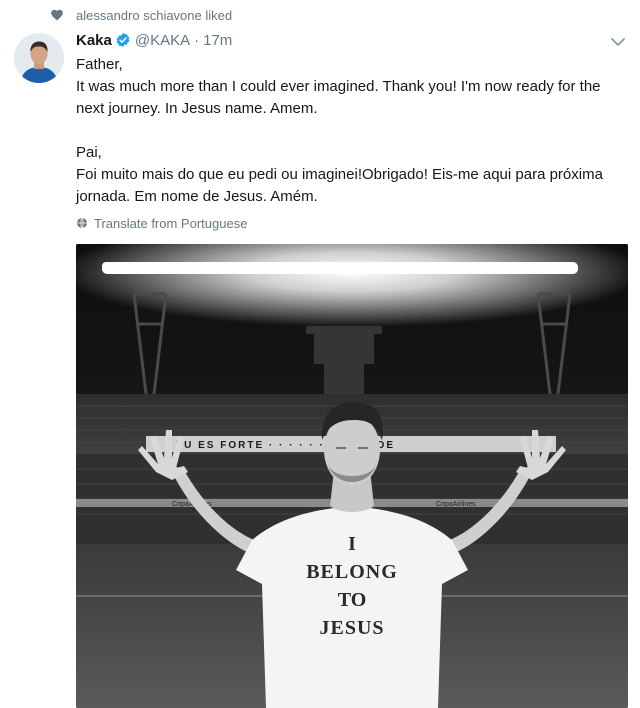  I want to click on translate-link: Translate from Portuguese, so click(161, 223).